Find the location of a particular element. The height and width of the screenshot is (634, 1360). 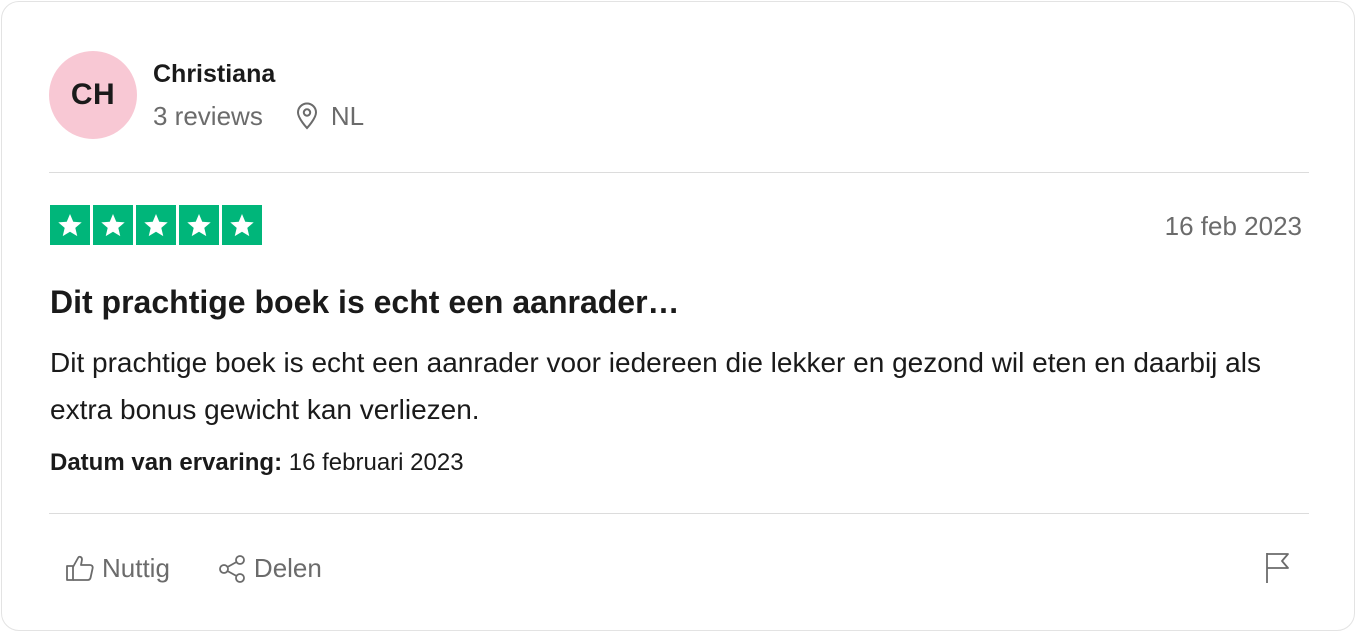

consumer-info: CH Christiana 3 reviews NL is located at coordinates (206, 95).